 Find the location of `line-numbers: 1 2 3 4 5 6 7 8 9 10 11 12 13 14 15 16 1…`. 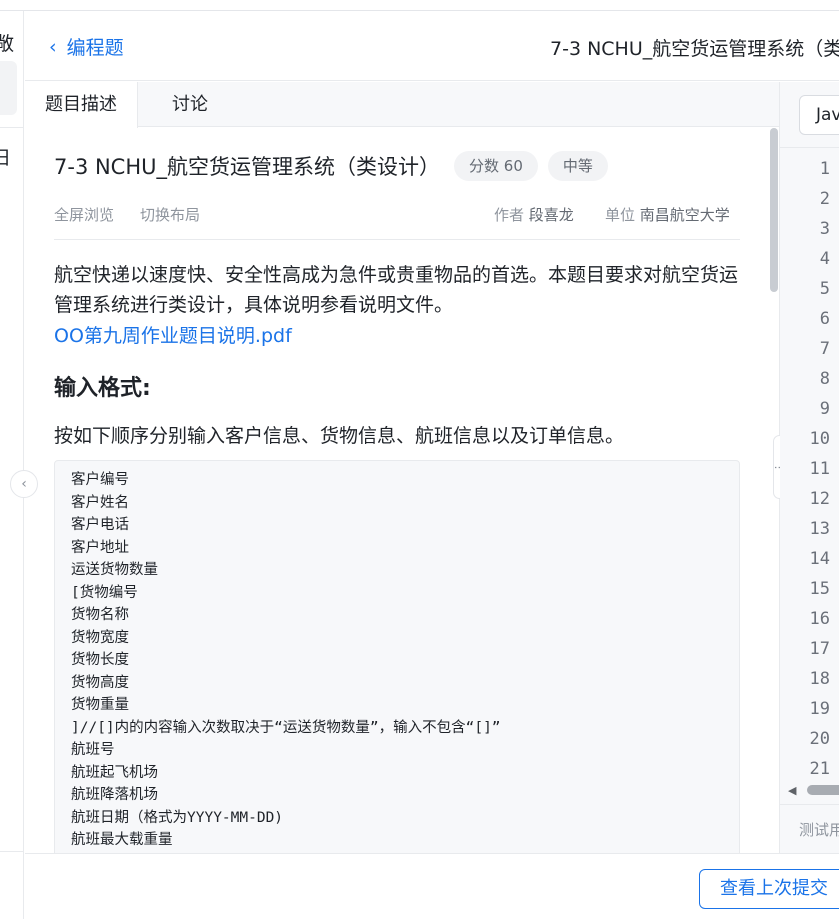

line-numbers: 1 2 3 4 5 6 7 8 9 10 11 12 13 14 15 16 1… is located at coordinates (805, 469).